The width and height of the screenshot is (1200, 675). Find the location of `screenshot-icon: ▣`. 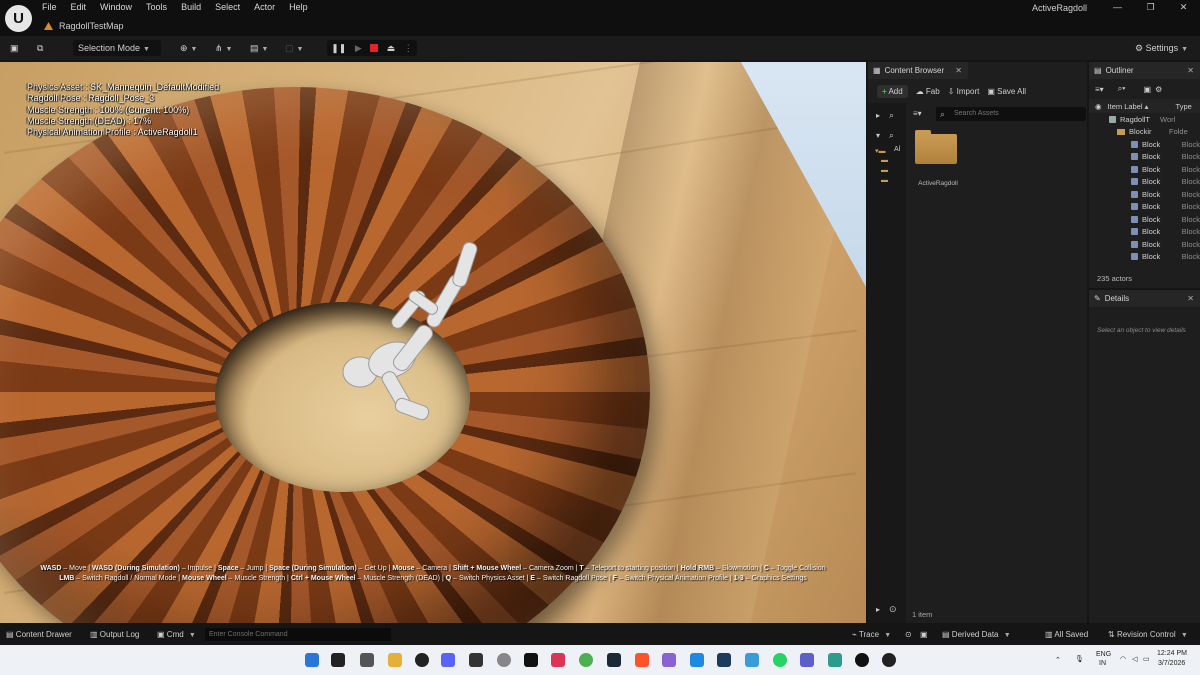

screenshot-icon: ▣ is located at coordinates (924, 634).